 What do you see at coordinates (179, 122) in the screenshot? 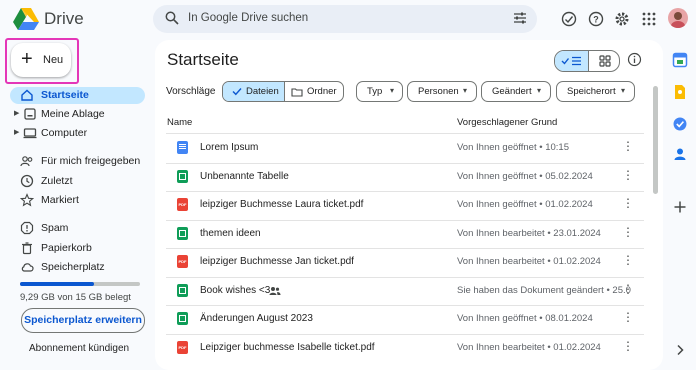
I see `column-header-name: Name` at bounding box center [179, 122].